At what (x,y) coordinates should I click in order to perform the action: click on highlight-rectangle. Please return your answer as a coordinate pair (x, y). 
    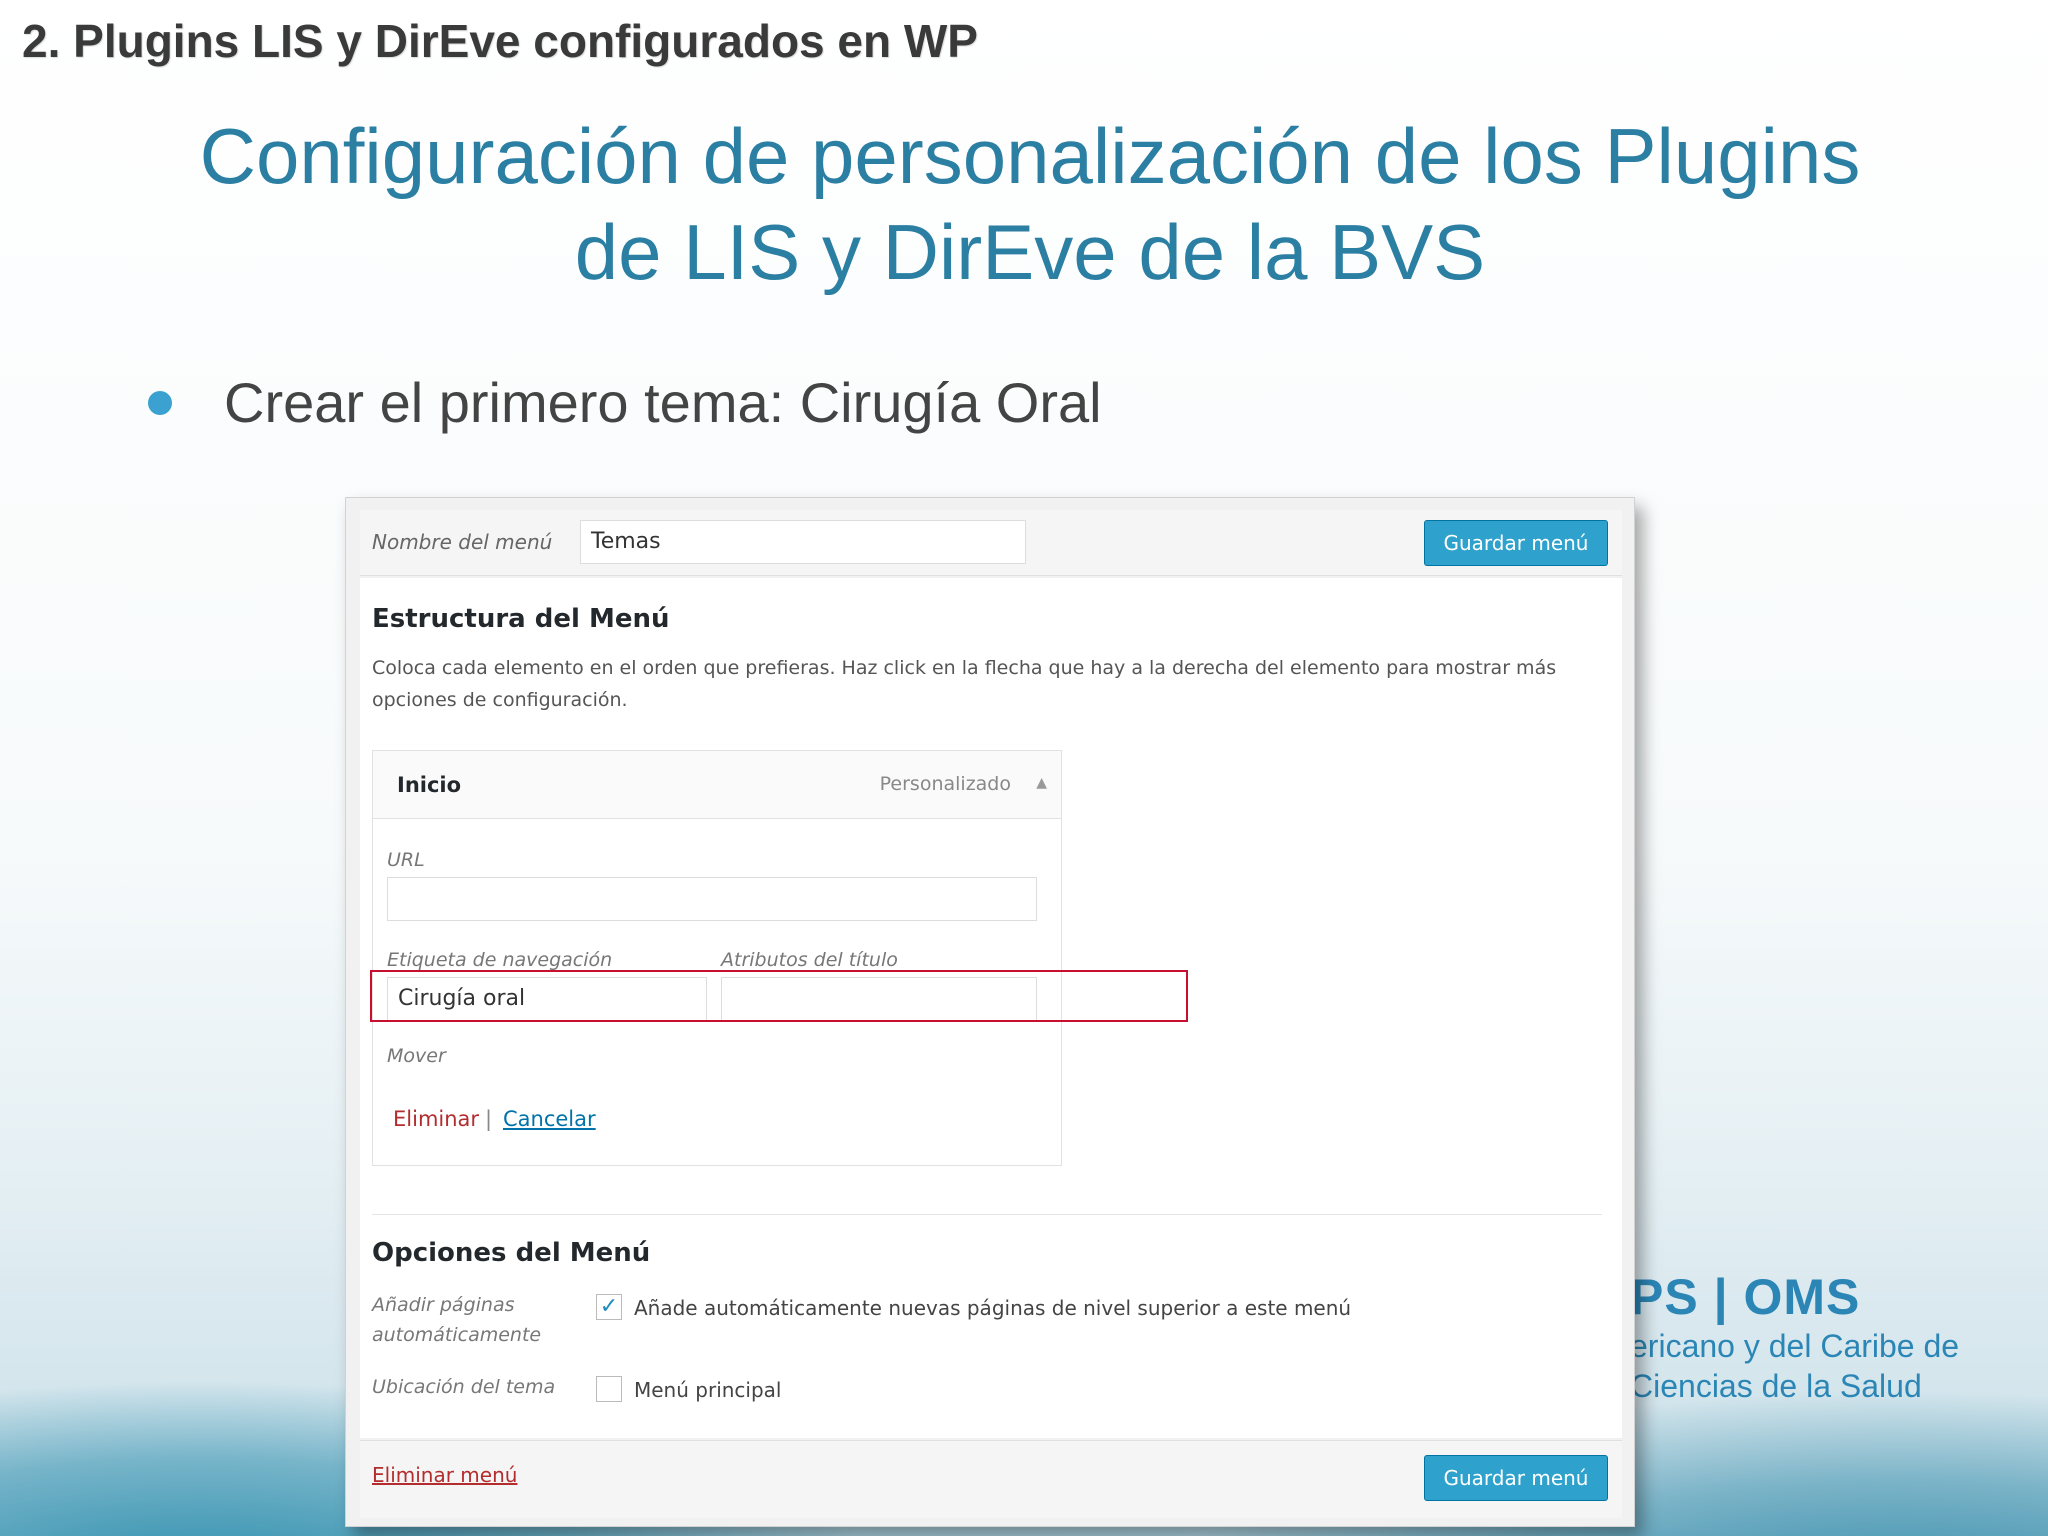
    Looking at the image, I should click on (779, 996).